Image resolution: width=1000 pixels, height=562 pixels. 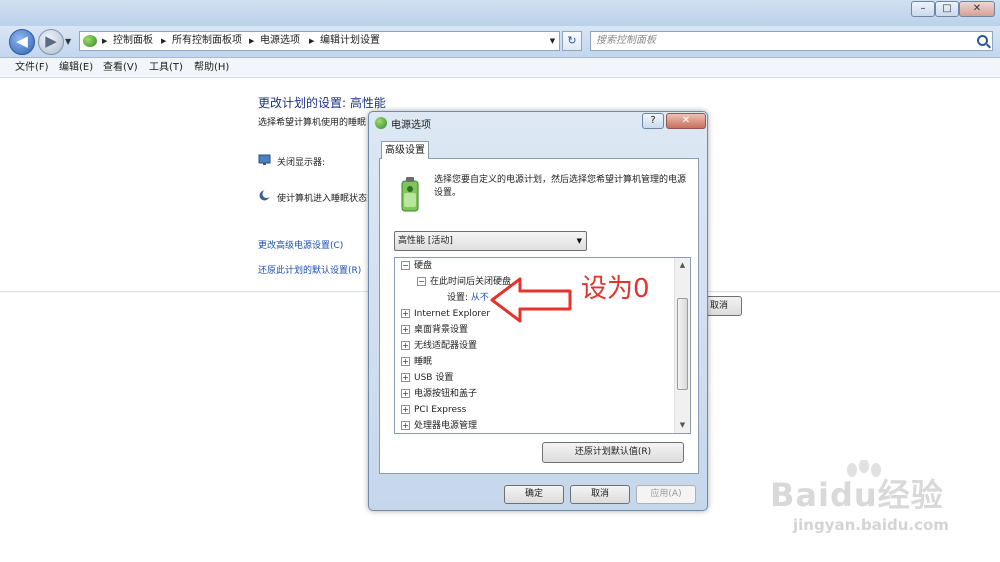 What do you see at coordinates (410, 194) in the screenshot?
I see `power-plan-icon` at bounding box center [410, 194].